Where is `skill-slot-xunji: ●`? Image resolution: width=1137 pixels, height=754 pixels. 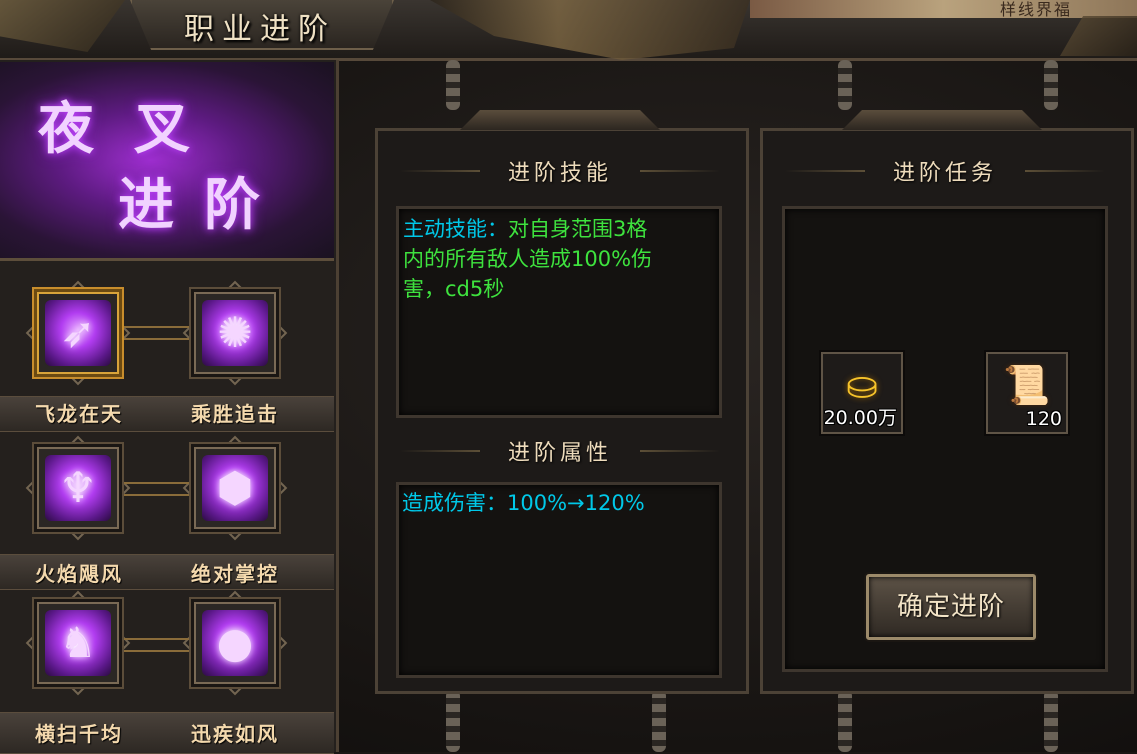
skill-slot-xunji: ● is located at coordinates (235, 643).